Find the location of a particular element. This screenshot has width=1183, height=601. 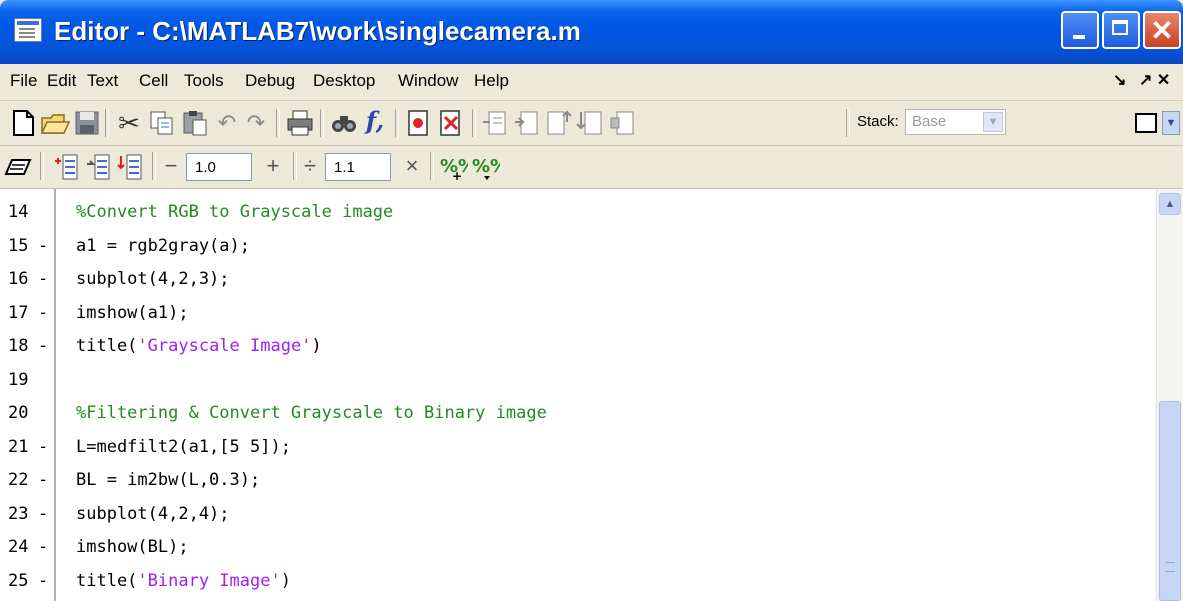

line-number: 21 is located at coordinates (18, 446).